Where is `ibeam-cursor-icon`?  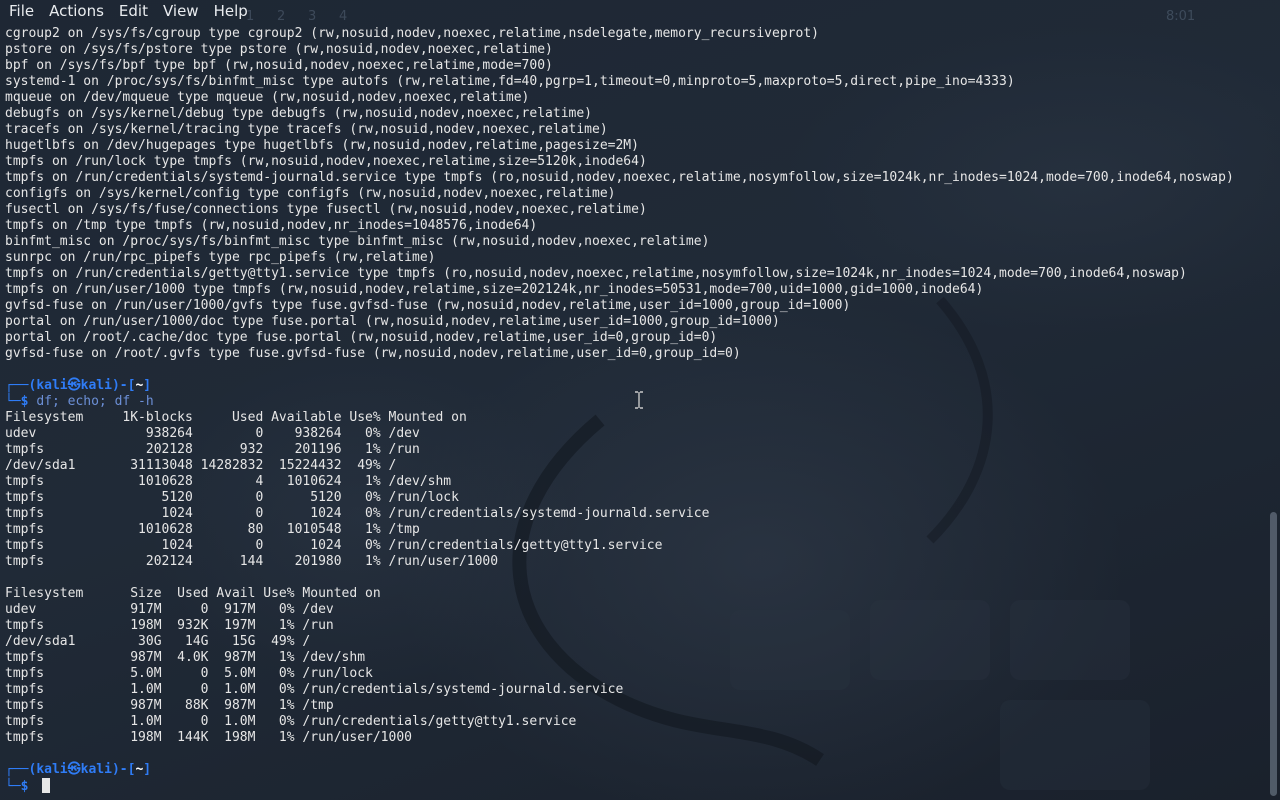 ibeam-cursor-icon is located at coordinates (639, 400).